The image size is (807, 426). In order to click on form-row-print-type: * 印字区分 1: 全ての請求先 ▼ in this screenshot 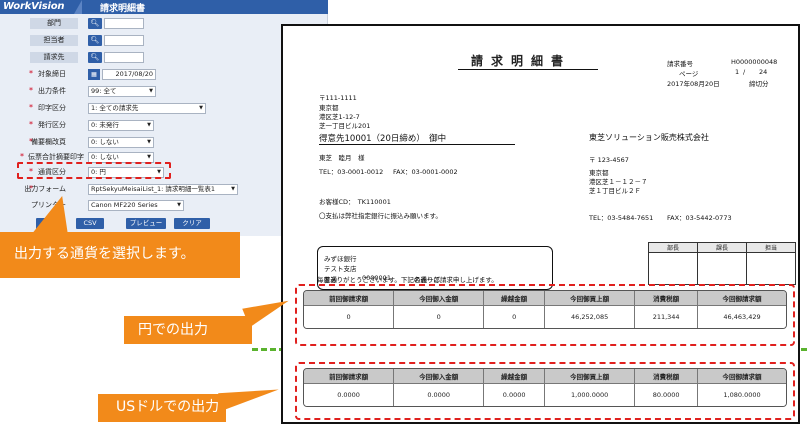, I will do `click(164, 109)`.